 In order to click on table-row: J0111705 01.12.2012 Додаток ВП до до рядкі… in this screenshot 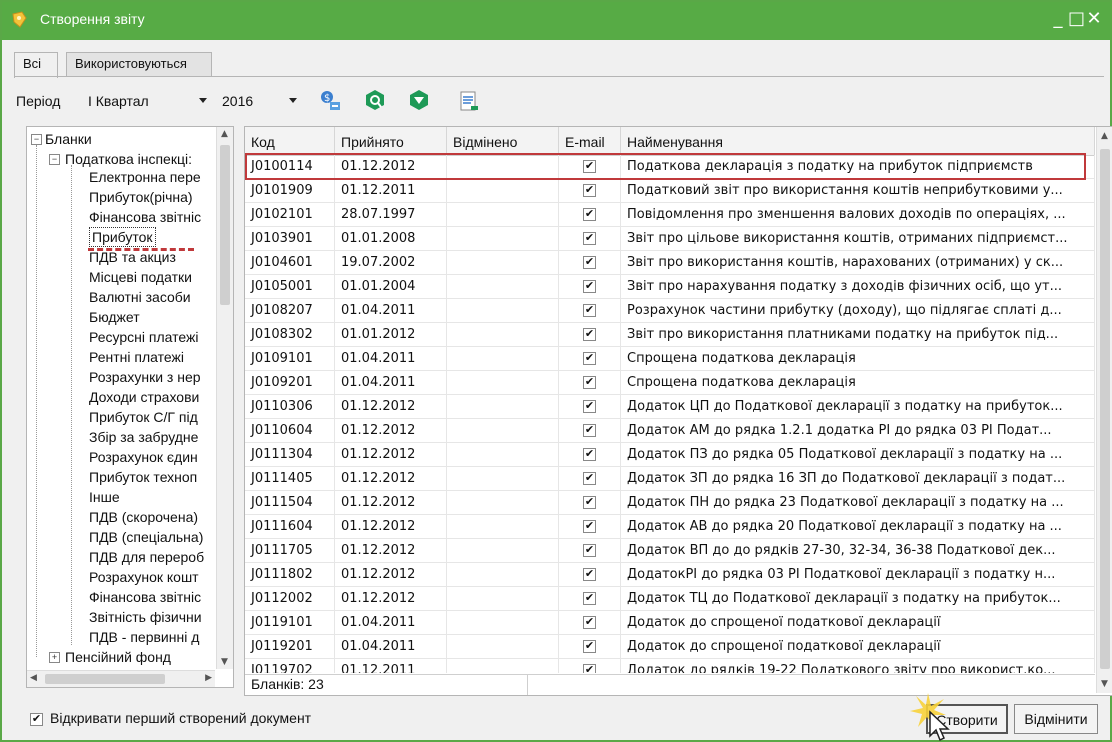, I will do `click(670, 551)`.